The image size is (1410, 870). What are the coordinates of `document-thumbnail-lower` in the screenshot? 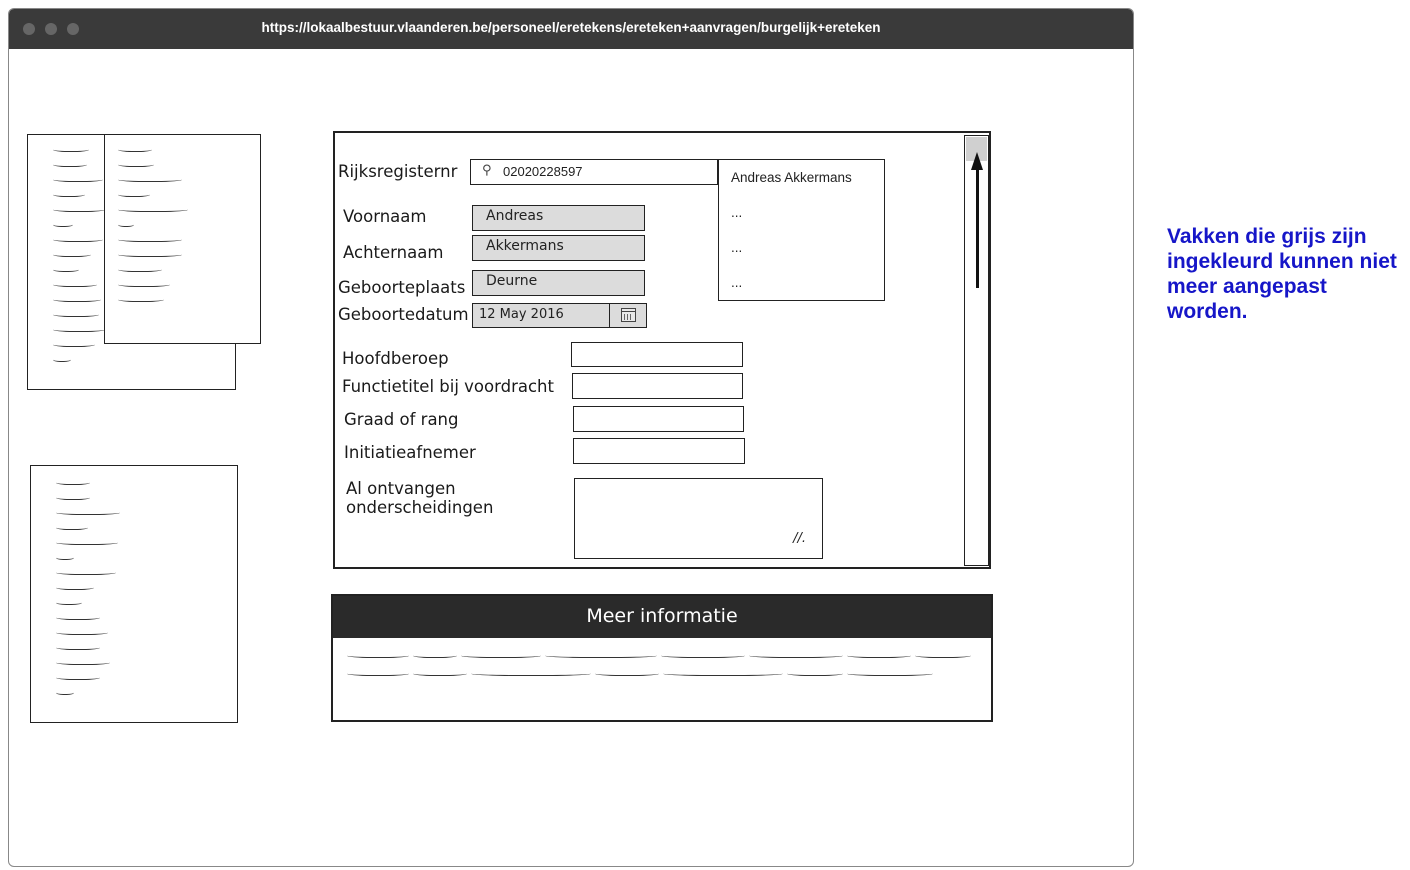 It's located at (134, 594).